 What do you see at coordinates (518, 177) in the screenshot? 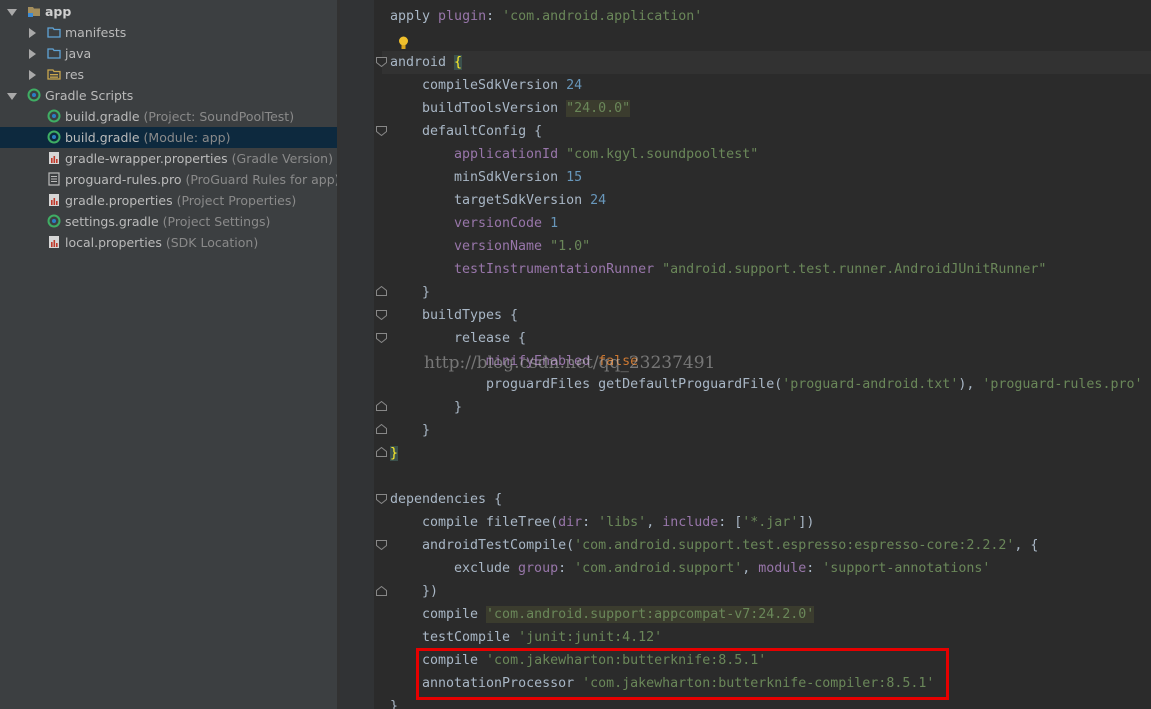
I see `code-line: minSdkVersion 15` at bounding box center [518, 177].